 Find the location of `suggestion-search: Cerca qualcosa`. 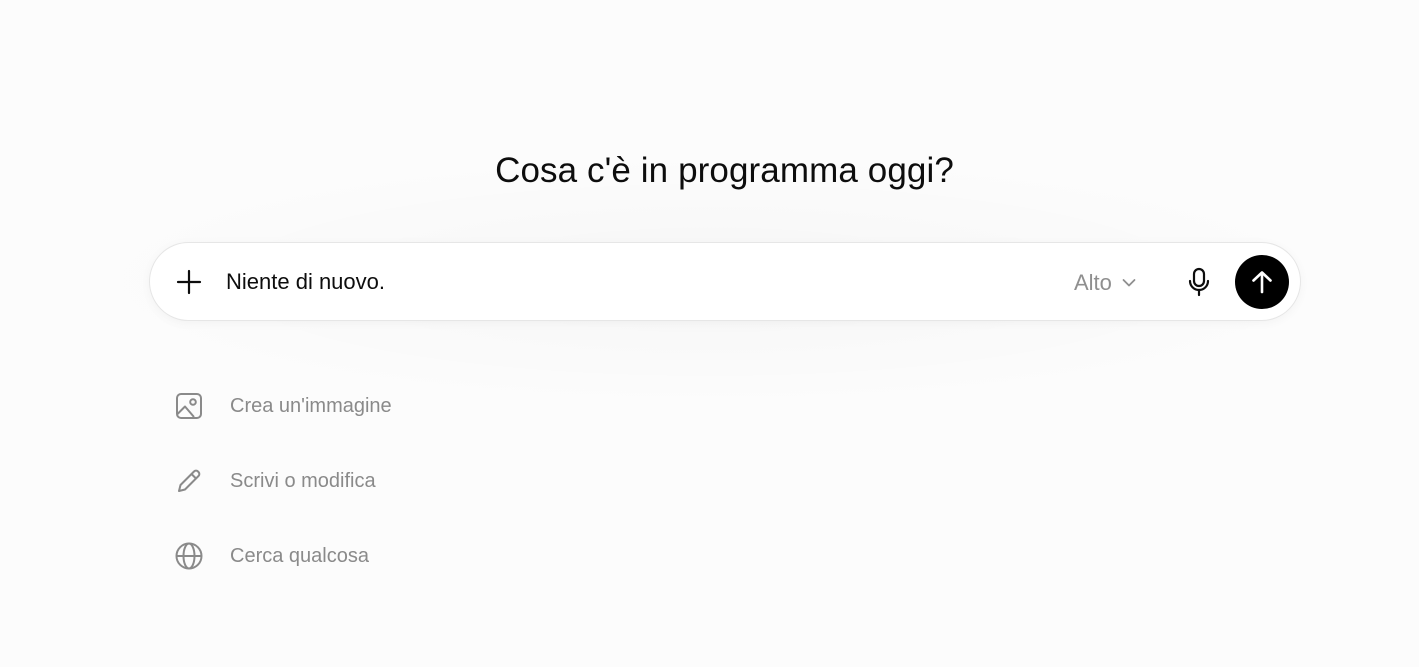

suggestion-search: Cerca qualcosa is located at coordinates (422, 556).